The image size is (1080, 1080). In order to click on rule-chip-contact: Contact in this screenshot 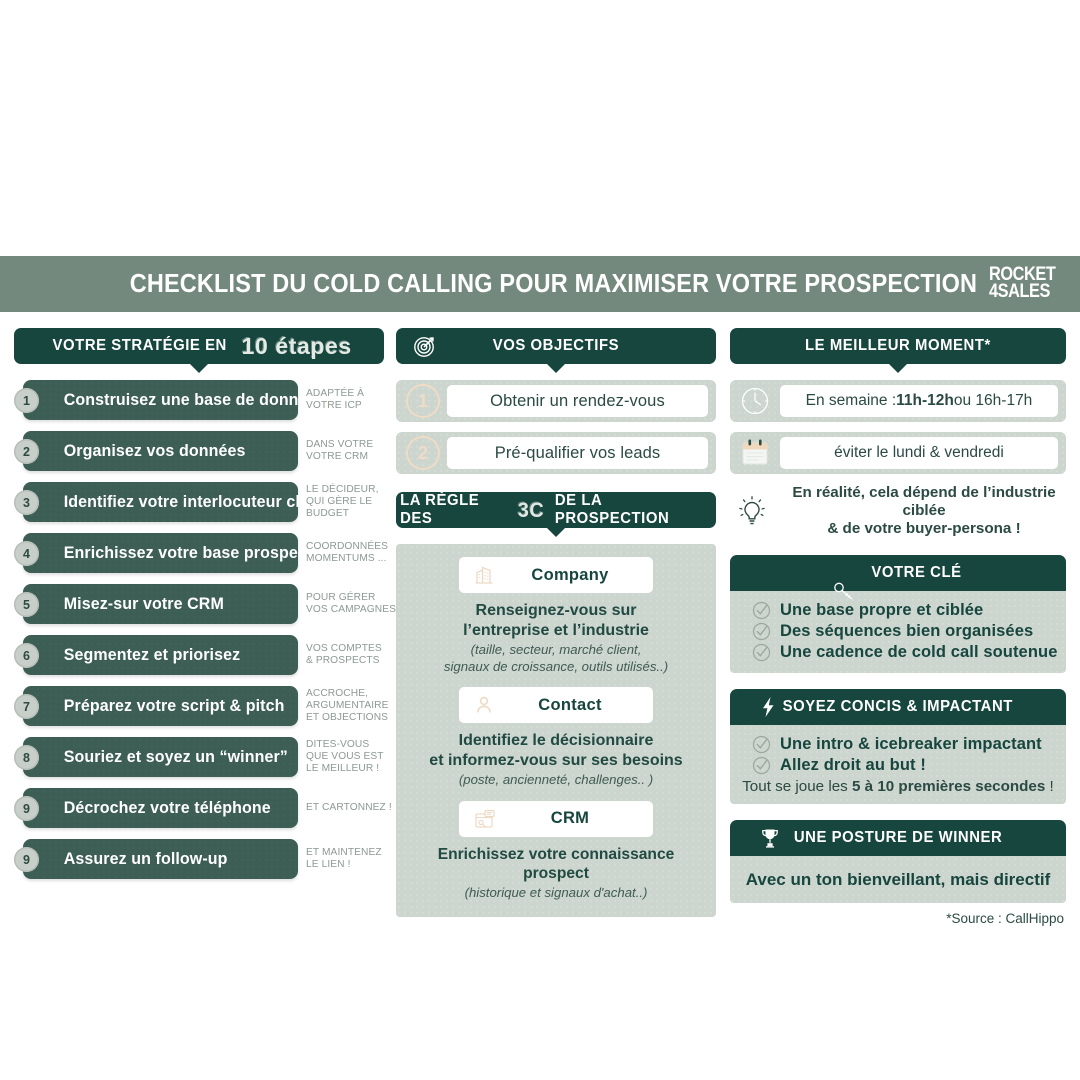, I will do `click(556, 705)`.